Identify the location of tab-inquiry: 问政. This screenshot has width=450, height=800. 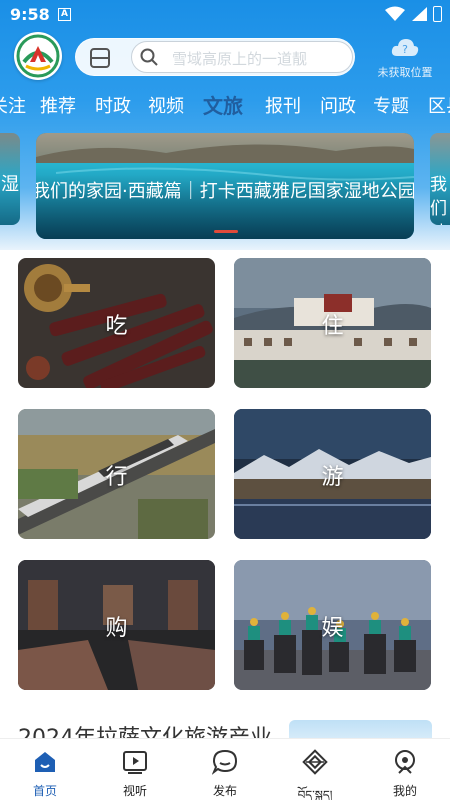
(338, 105).